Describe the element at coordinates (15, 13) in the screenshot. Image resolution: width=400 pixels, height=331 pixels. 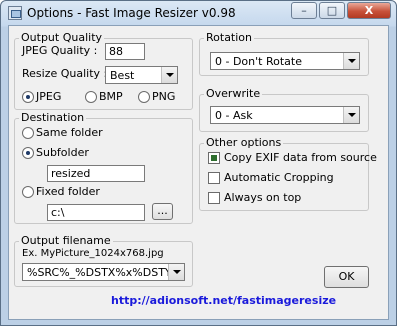
I see `app-icon` at that location.